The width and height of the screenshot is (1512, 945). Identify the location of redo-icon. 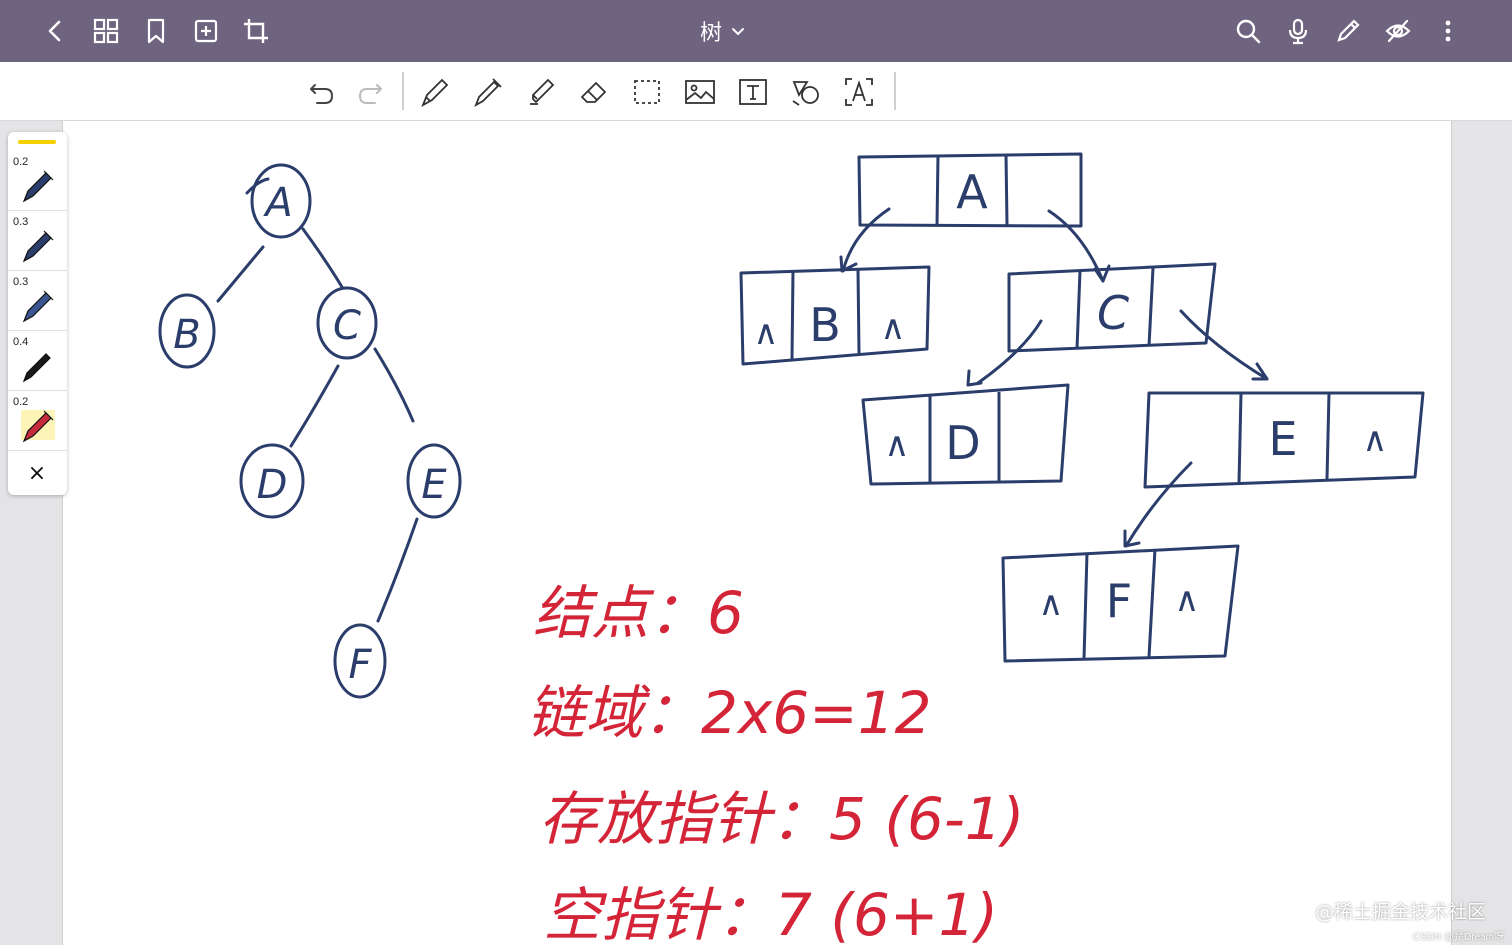
(370, 92).